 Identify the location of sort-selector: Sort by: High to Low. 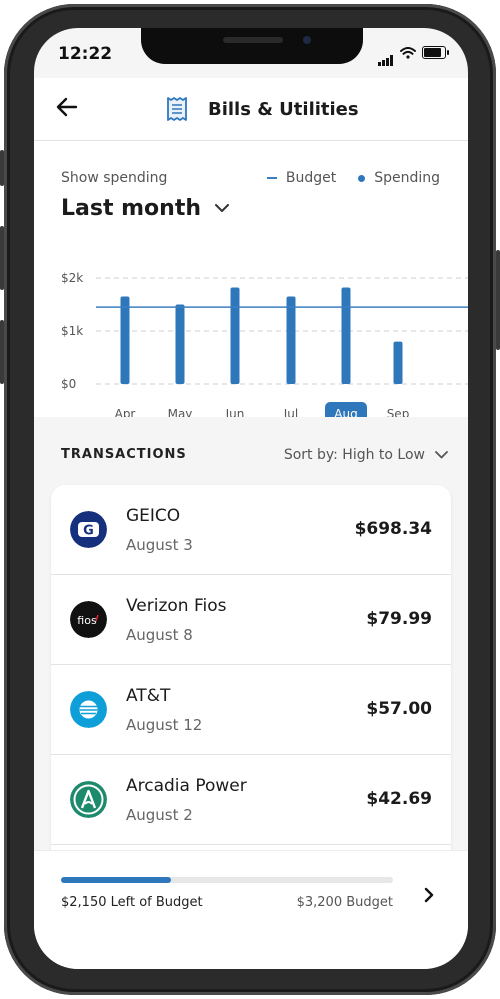
(366, 455).